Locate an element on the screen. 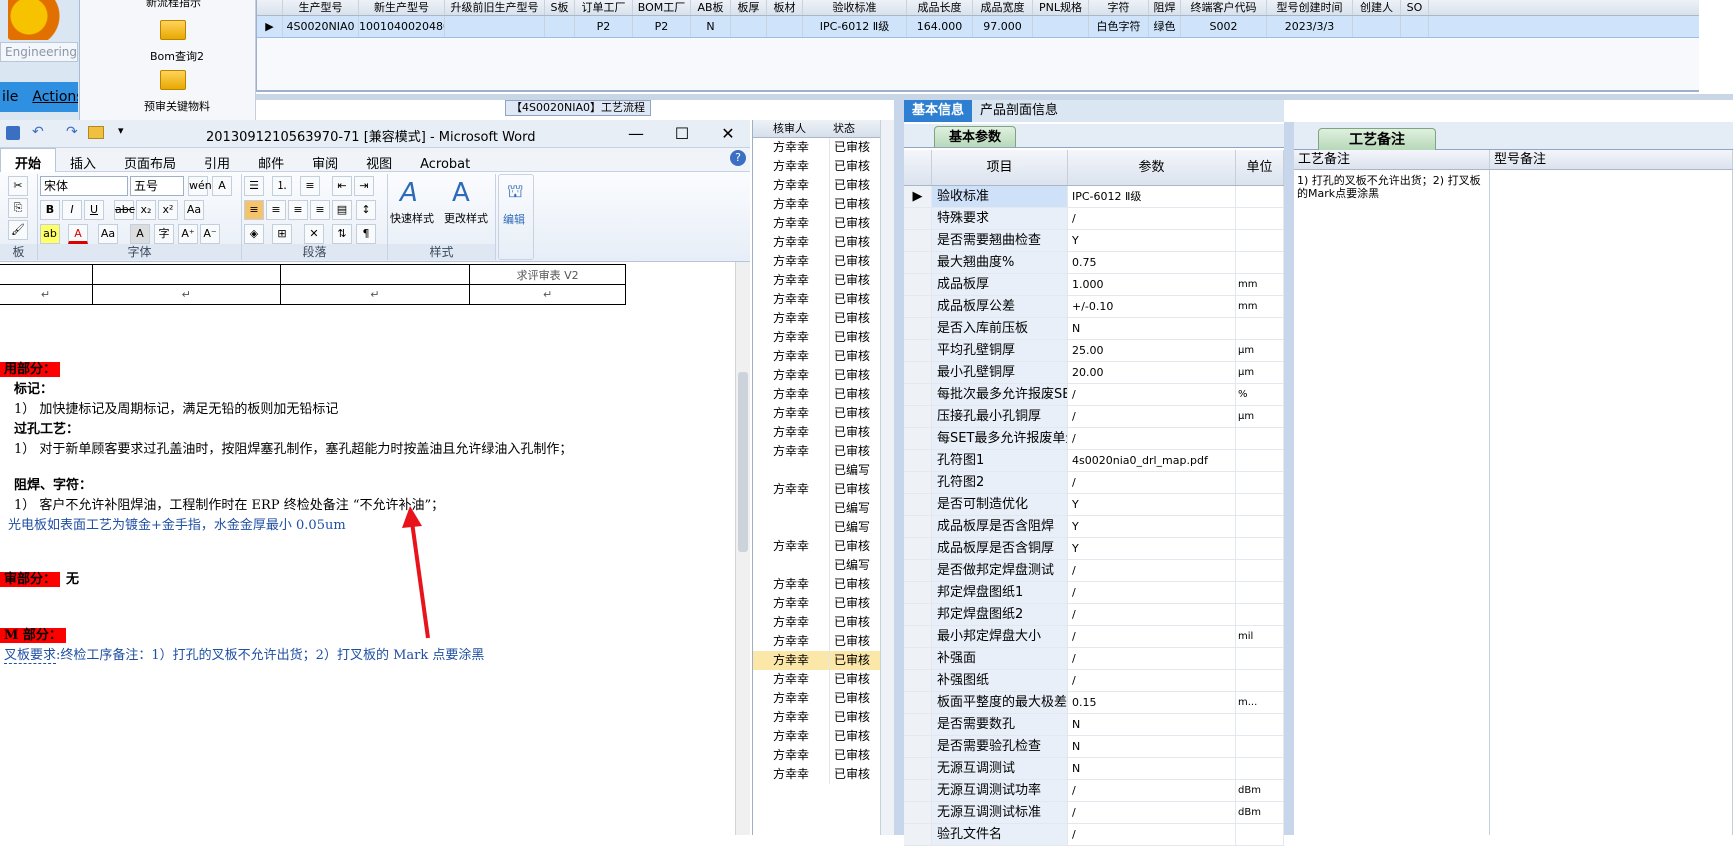 The width and height of the screenshot is (1733, 846). model-grid-col: BOM工厂 is located at coordinates (662, 7).